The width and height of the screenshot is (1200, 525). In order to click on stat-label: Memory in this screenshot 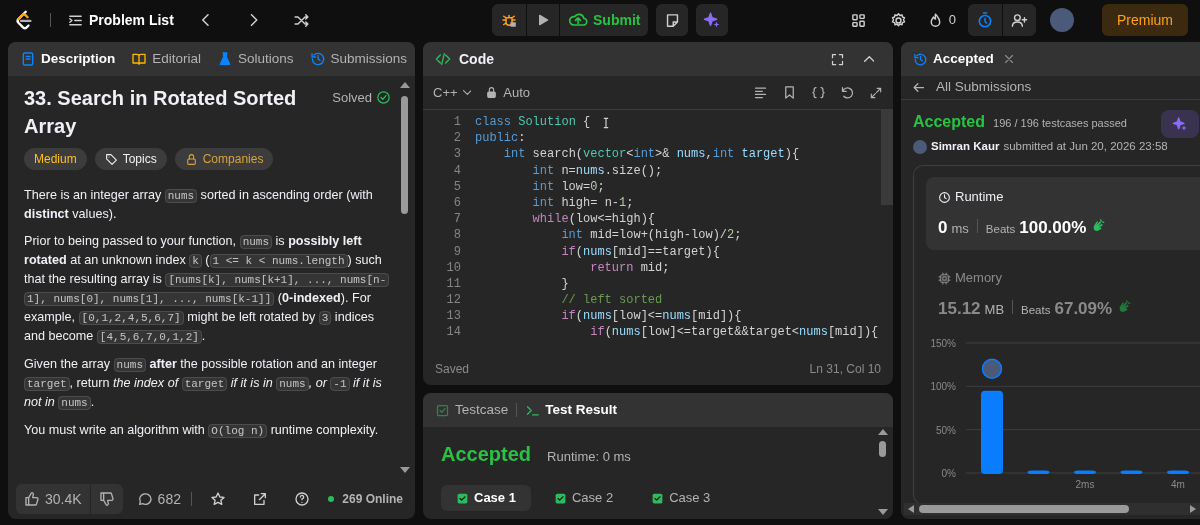, I will do `click(978, 278)`.